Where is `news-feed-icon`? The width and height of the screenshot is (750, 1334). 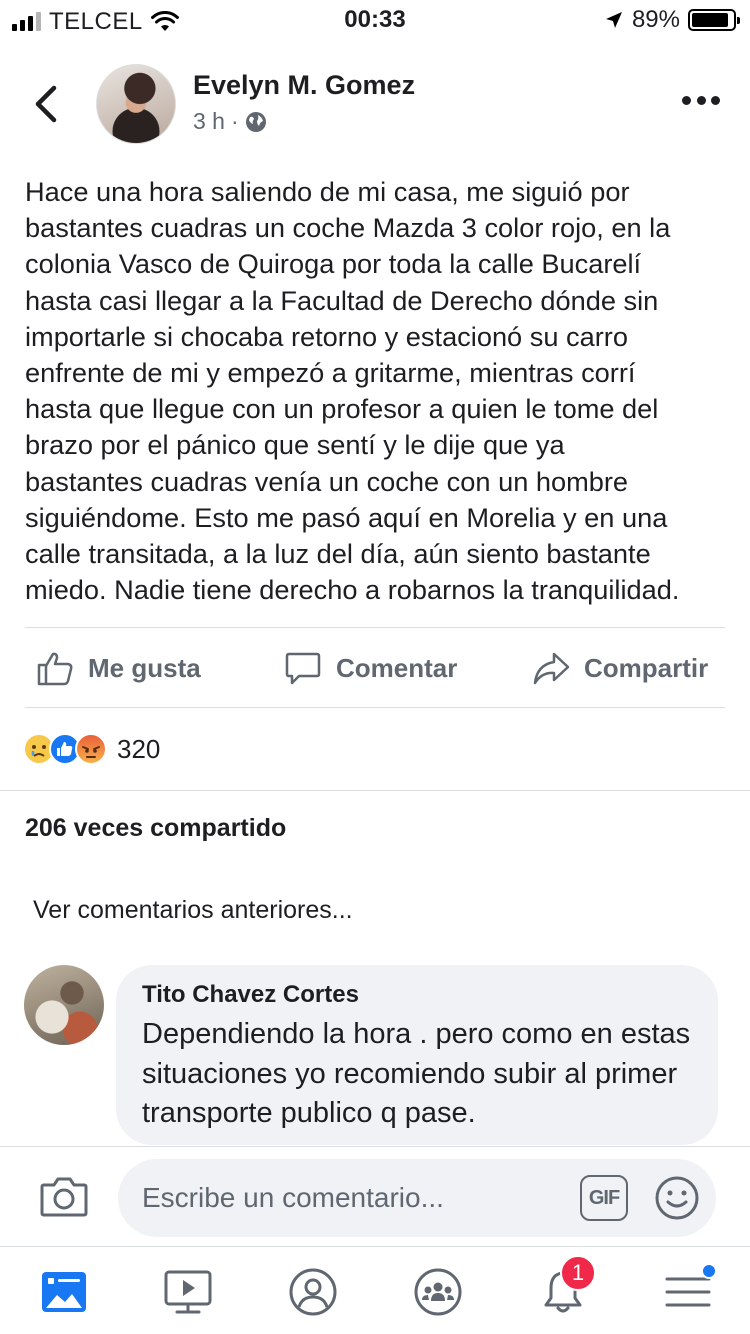
news-feed-icon is located at coordinates (64, 1292).